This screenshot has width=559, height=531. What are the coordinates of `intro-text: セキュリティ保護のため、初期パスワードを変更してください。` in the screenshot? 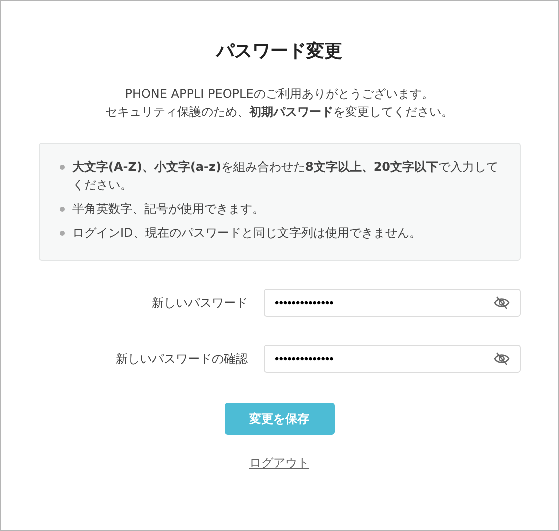 It's located at (280, 112).